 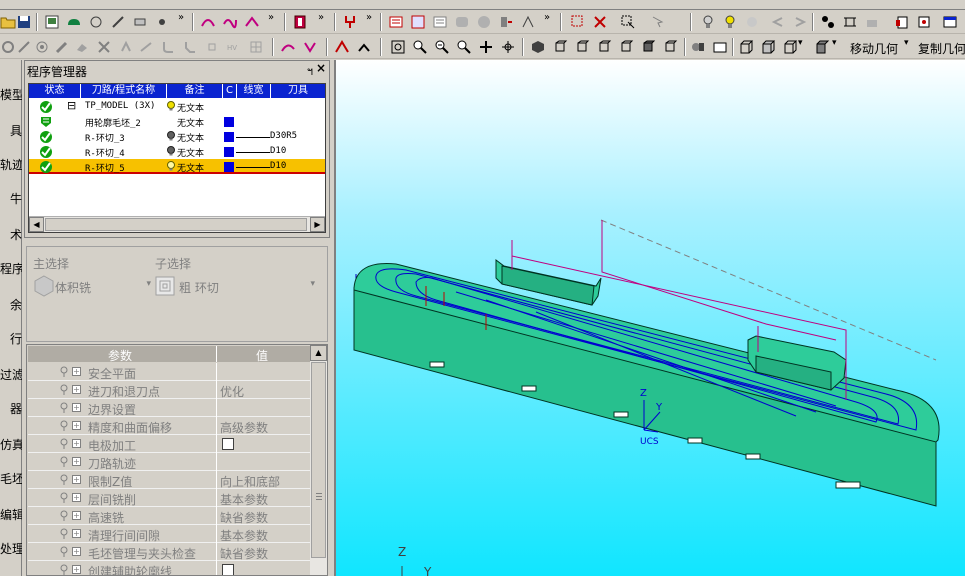 What do you see at coordinates (11, 548) in the screenshot?
I see `left-tab-13: 处理` at bounding box center [11, 548].